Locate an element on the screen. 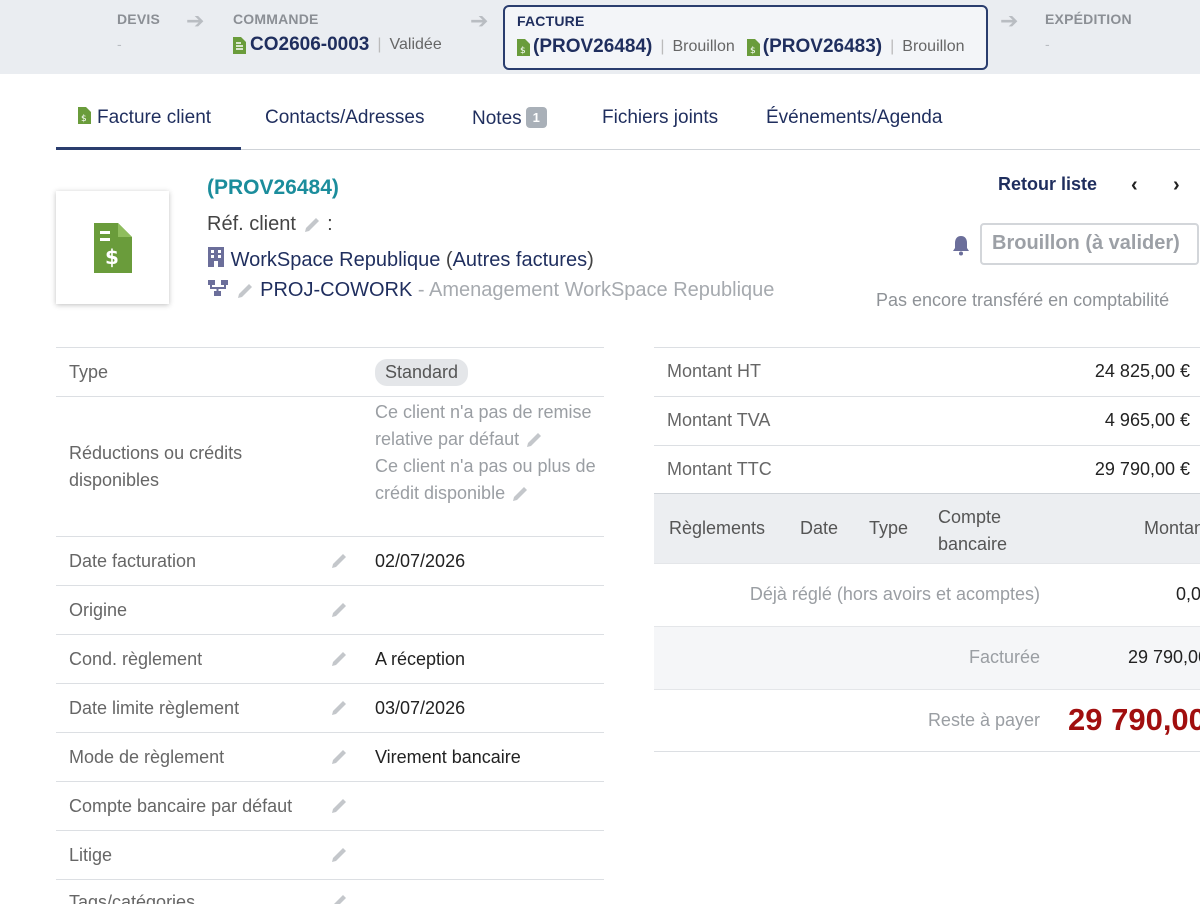  next-record-icon: › is located at coordinates (1176, 185).